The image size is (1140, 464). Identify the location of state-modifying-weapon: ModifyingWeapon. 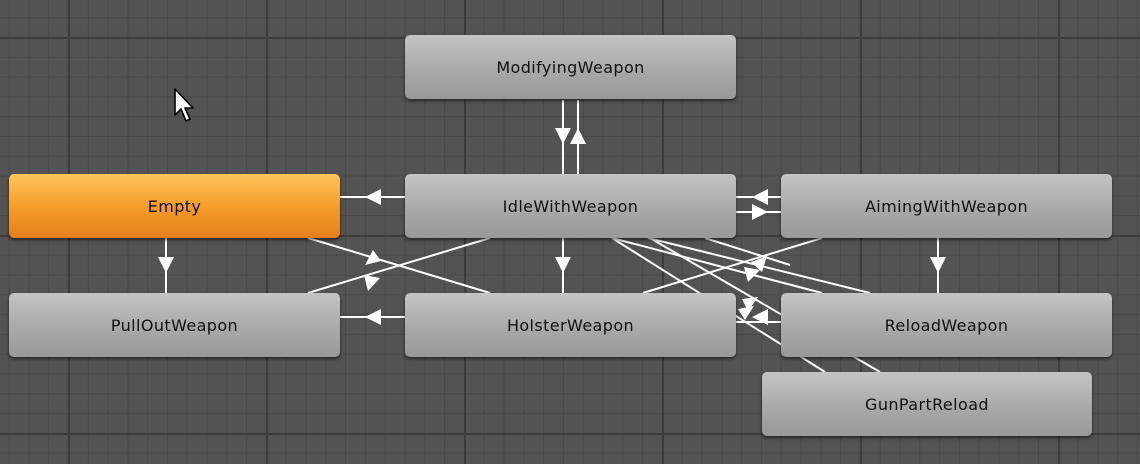
(570, 67).